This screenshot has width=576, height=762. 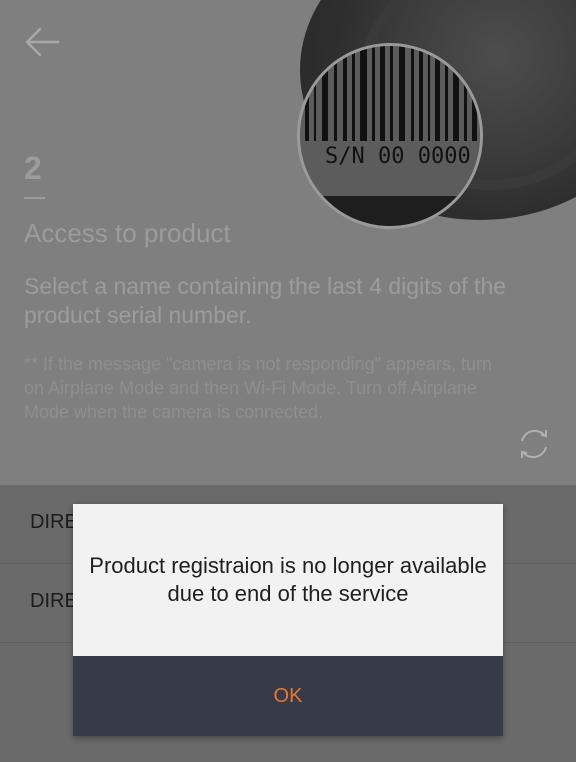 I want to click on ok-button: OK, so click(x=288, y=696).